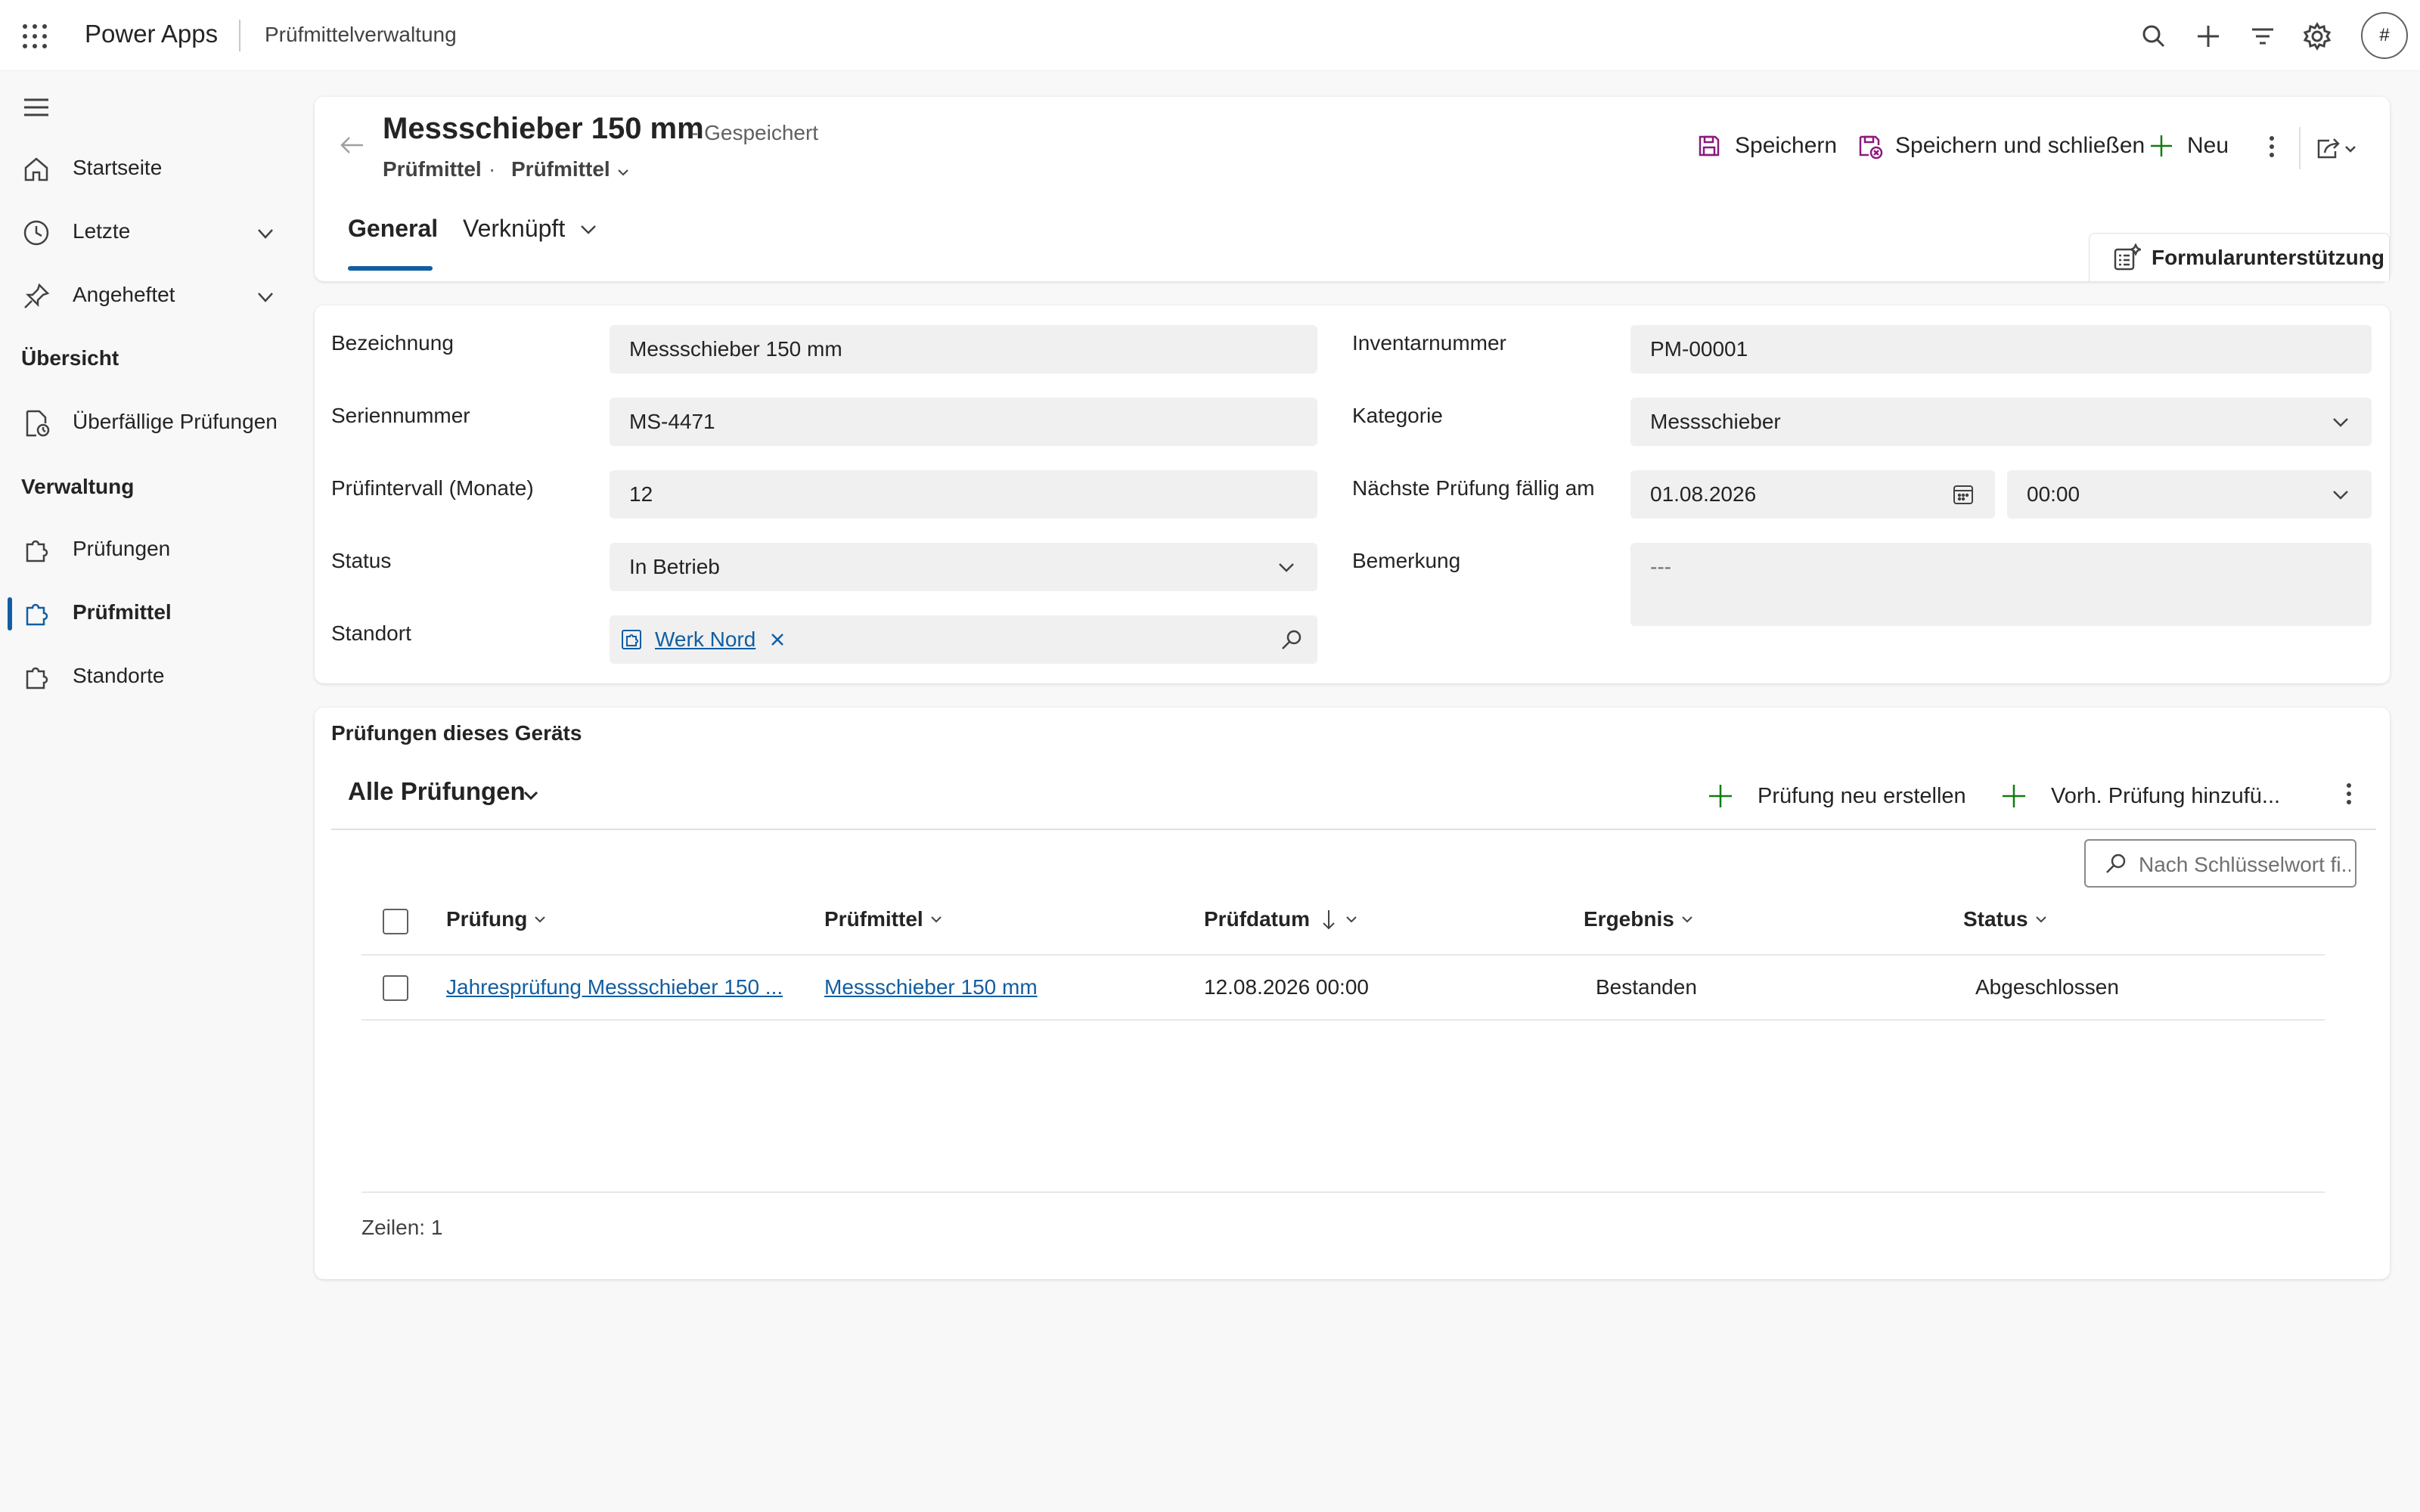  I want to click on sidebar-item-overdue: Überfällige Prüfungen, so click(151, 422).